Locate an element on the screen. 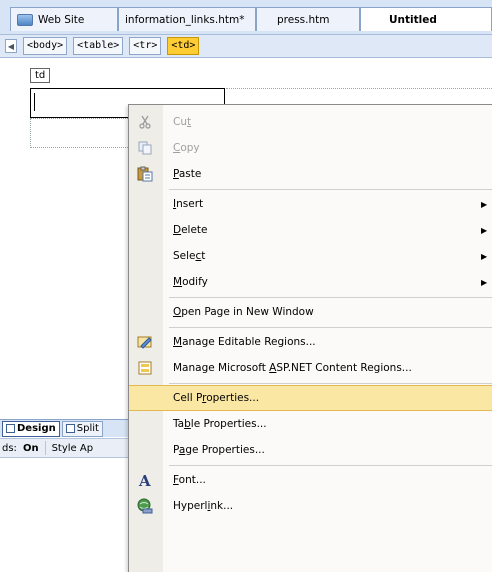 Image resolution: width=492 pixels, height=572 pixels. pane-separator is located at coordinates (45, 448).